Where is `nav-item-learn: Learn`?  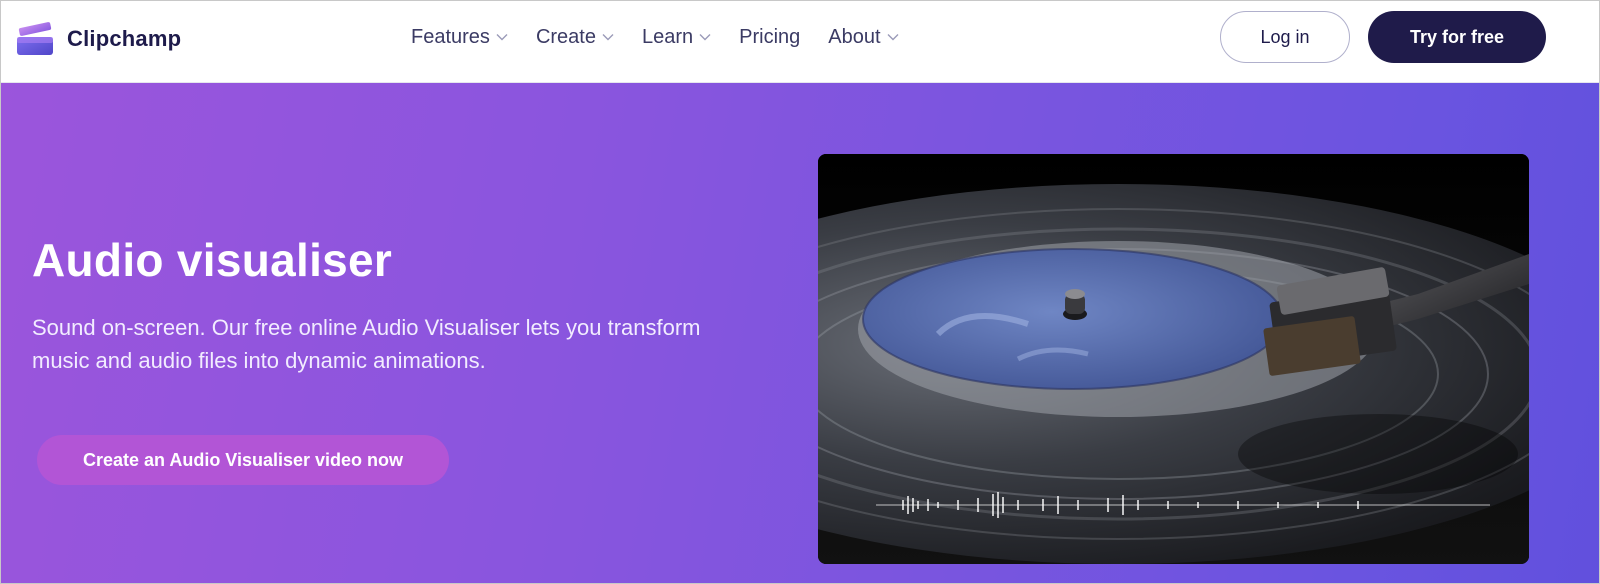 nav-item-learn: Learn is located at coordinates (676, 37).